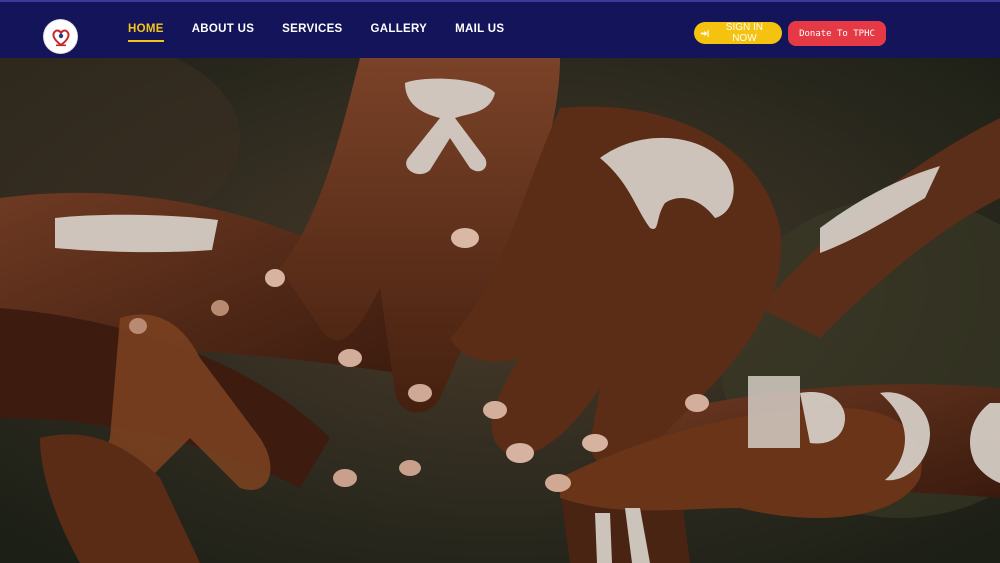 Image resolution: width=1000 pixels, height=563 pixels. What do you see at coordinates (312, 20) in the screenshot?
I see `nav-services: SERVICES` at bounding box center [312, 20].